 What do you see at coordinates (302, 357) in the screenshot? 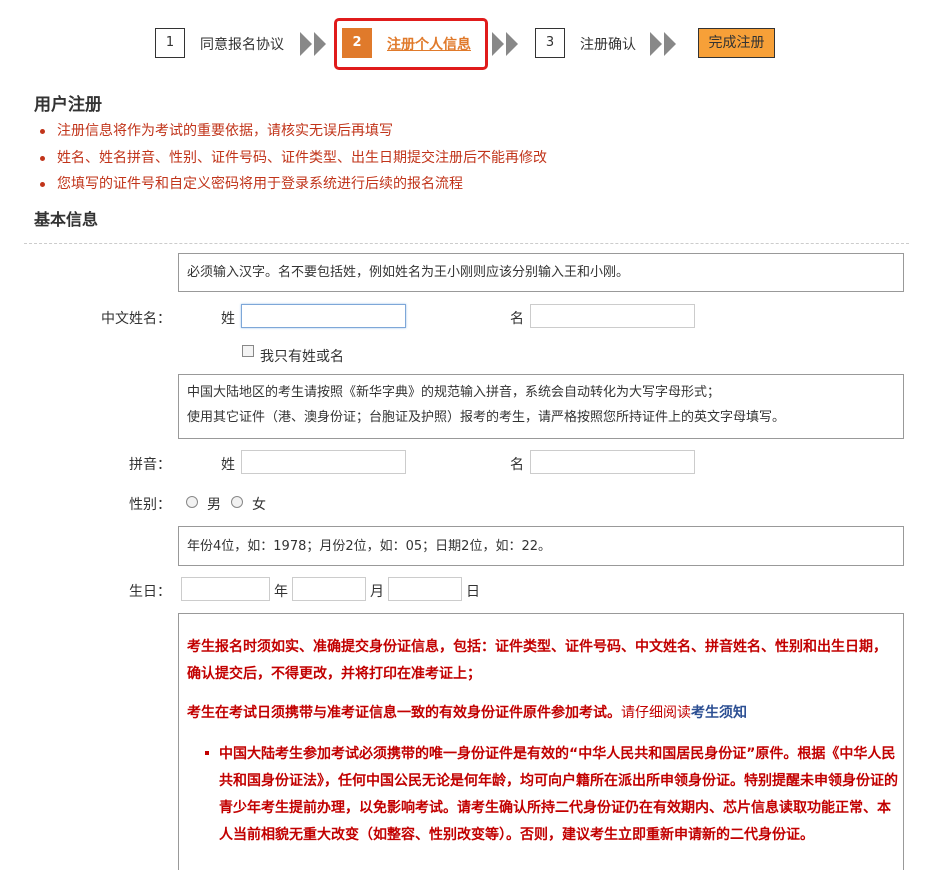
I see `only-surname-or-given-label: 我只有姓或名` at bounding box center [302, 357].